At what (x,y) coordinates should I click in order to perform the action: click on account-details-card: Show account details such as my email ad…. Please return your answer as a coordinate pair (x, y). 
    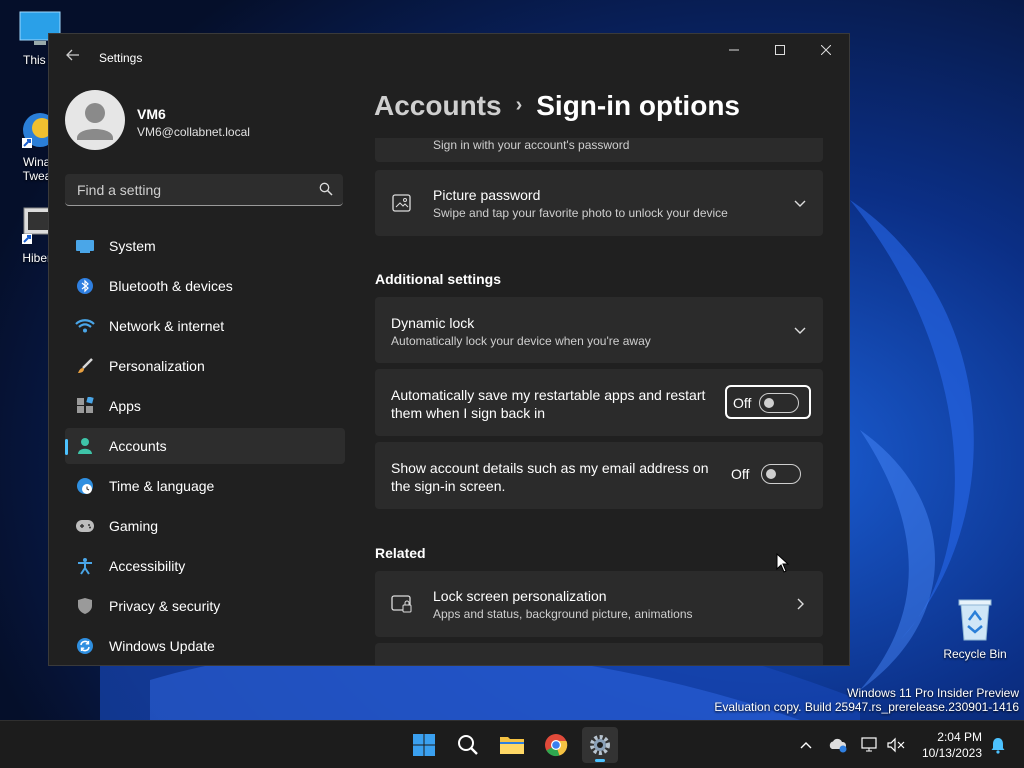
    Looking at the image, I should click on (599, 475).